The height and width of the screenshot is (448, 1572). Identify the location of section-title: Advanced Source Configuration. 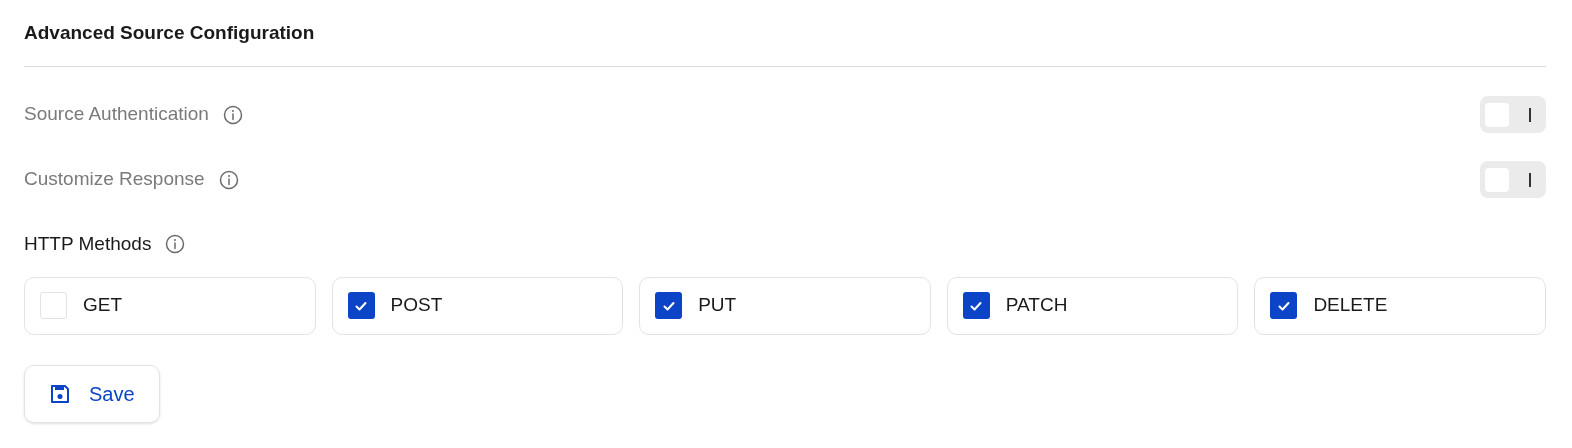
(170, 33).